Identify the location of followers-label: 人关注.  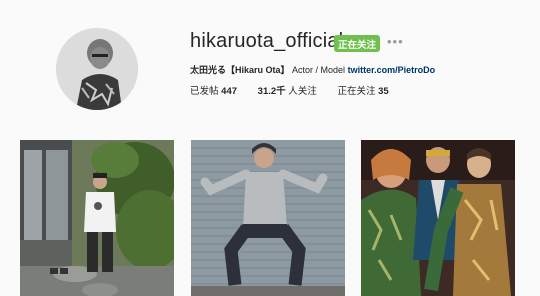
(302, 91).